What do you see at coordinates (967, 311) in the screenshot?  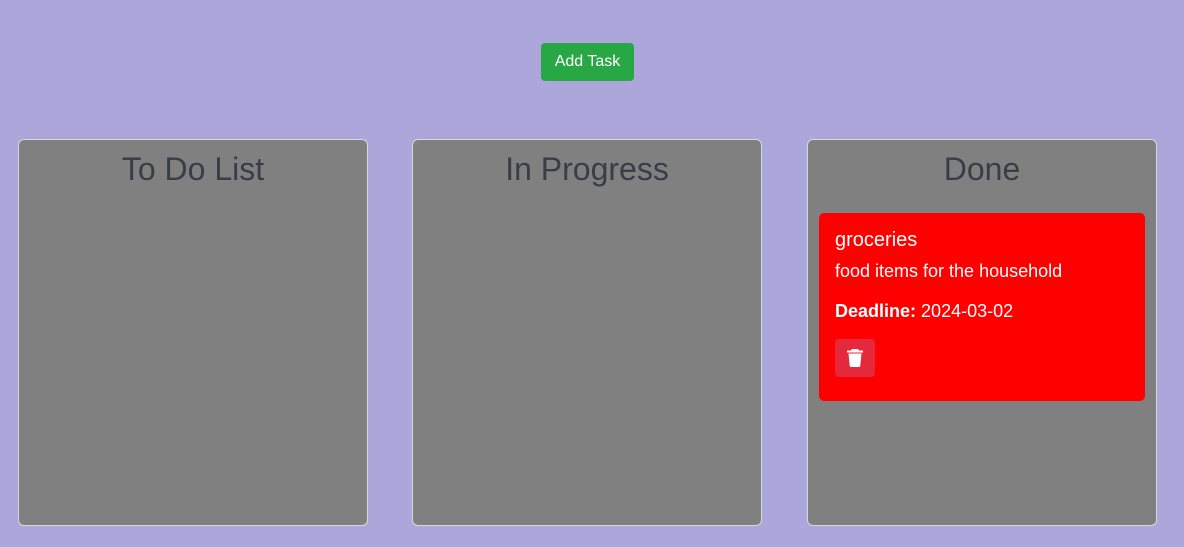 I see `deadline-value: 2024-03-02` at bounding box center [967, 311].